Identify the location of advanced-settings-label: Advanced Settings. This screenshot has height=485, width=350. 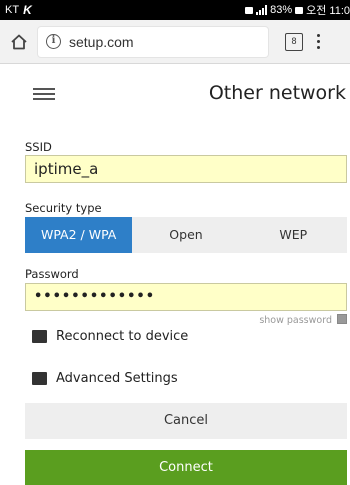
(117, 378).